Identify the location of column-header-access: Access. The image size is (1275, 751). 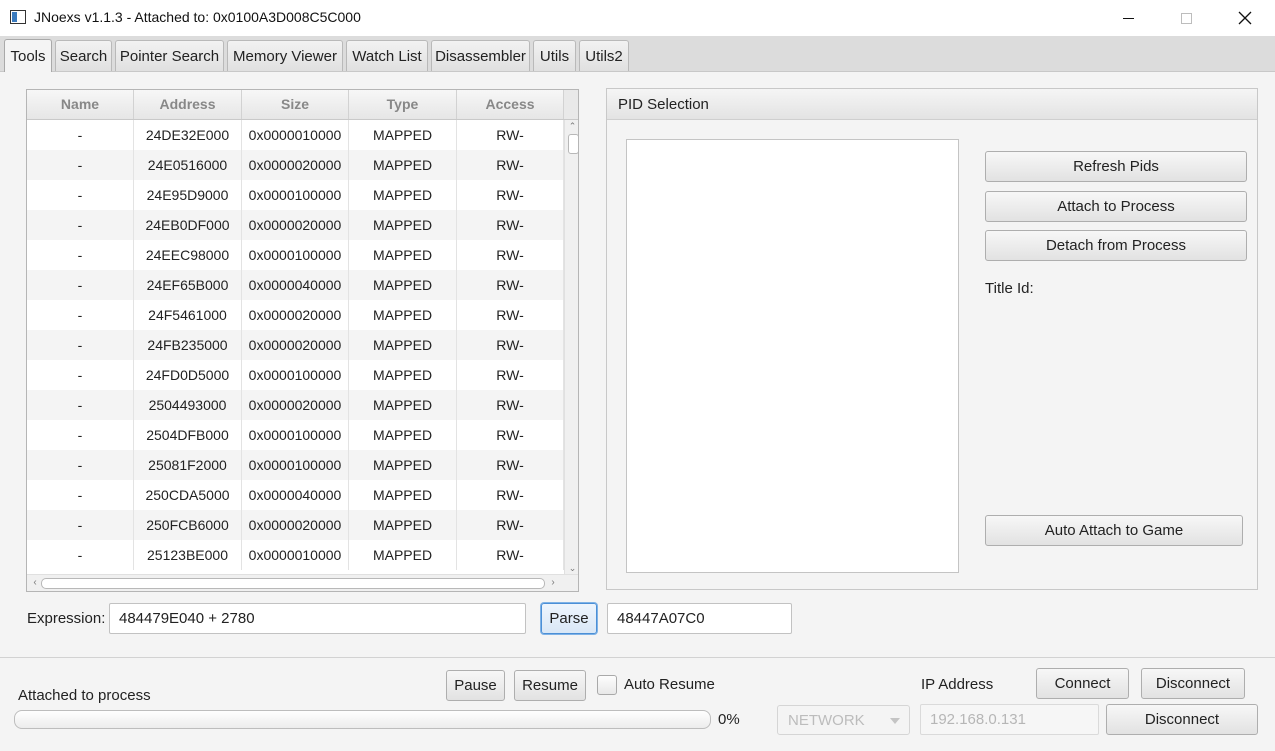
(510, 104).